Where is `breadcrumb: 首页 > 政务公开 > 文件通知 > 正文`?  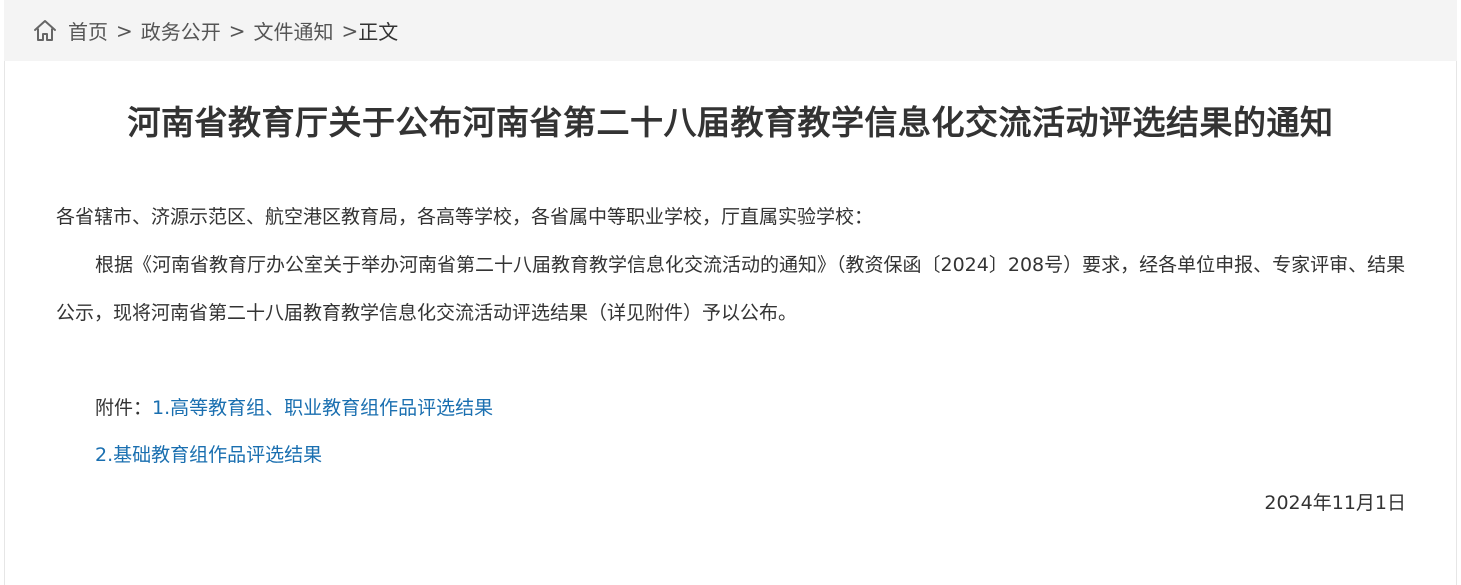 breadcrumb: 首页 > 政务公开 > 文件通知 > 正文 is located at coordinates (730, 30).